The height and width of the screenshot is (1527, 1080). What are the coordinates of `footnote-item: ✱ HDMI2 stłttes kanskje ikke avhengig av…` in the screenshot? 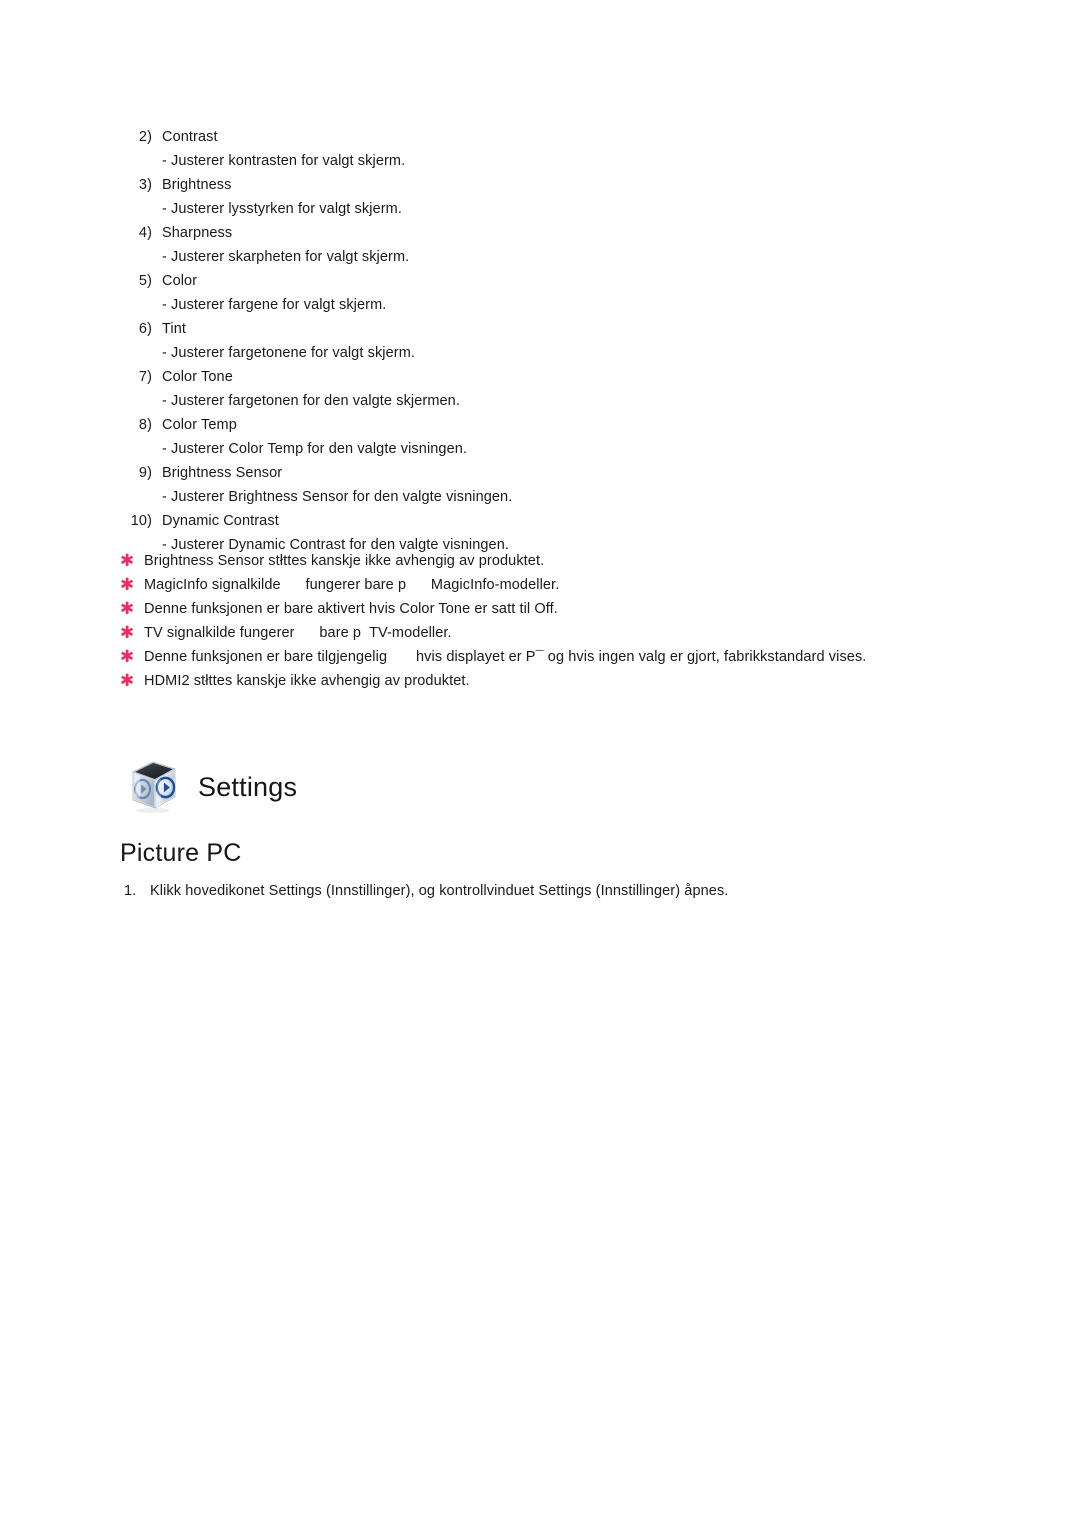 It's located at (545, 681).